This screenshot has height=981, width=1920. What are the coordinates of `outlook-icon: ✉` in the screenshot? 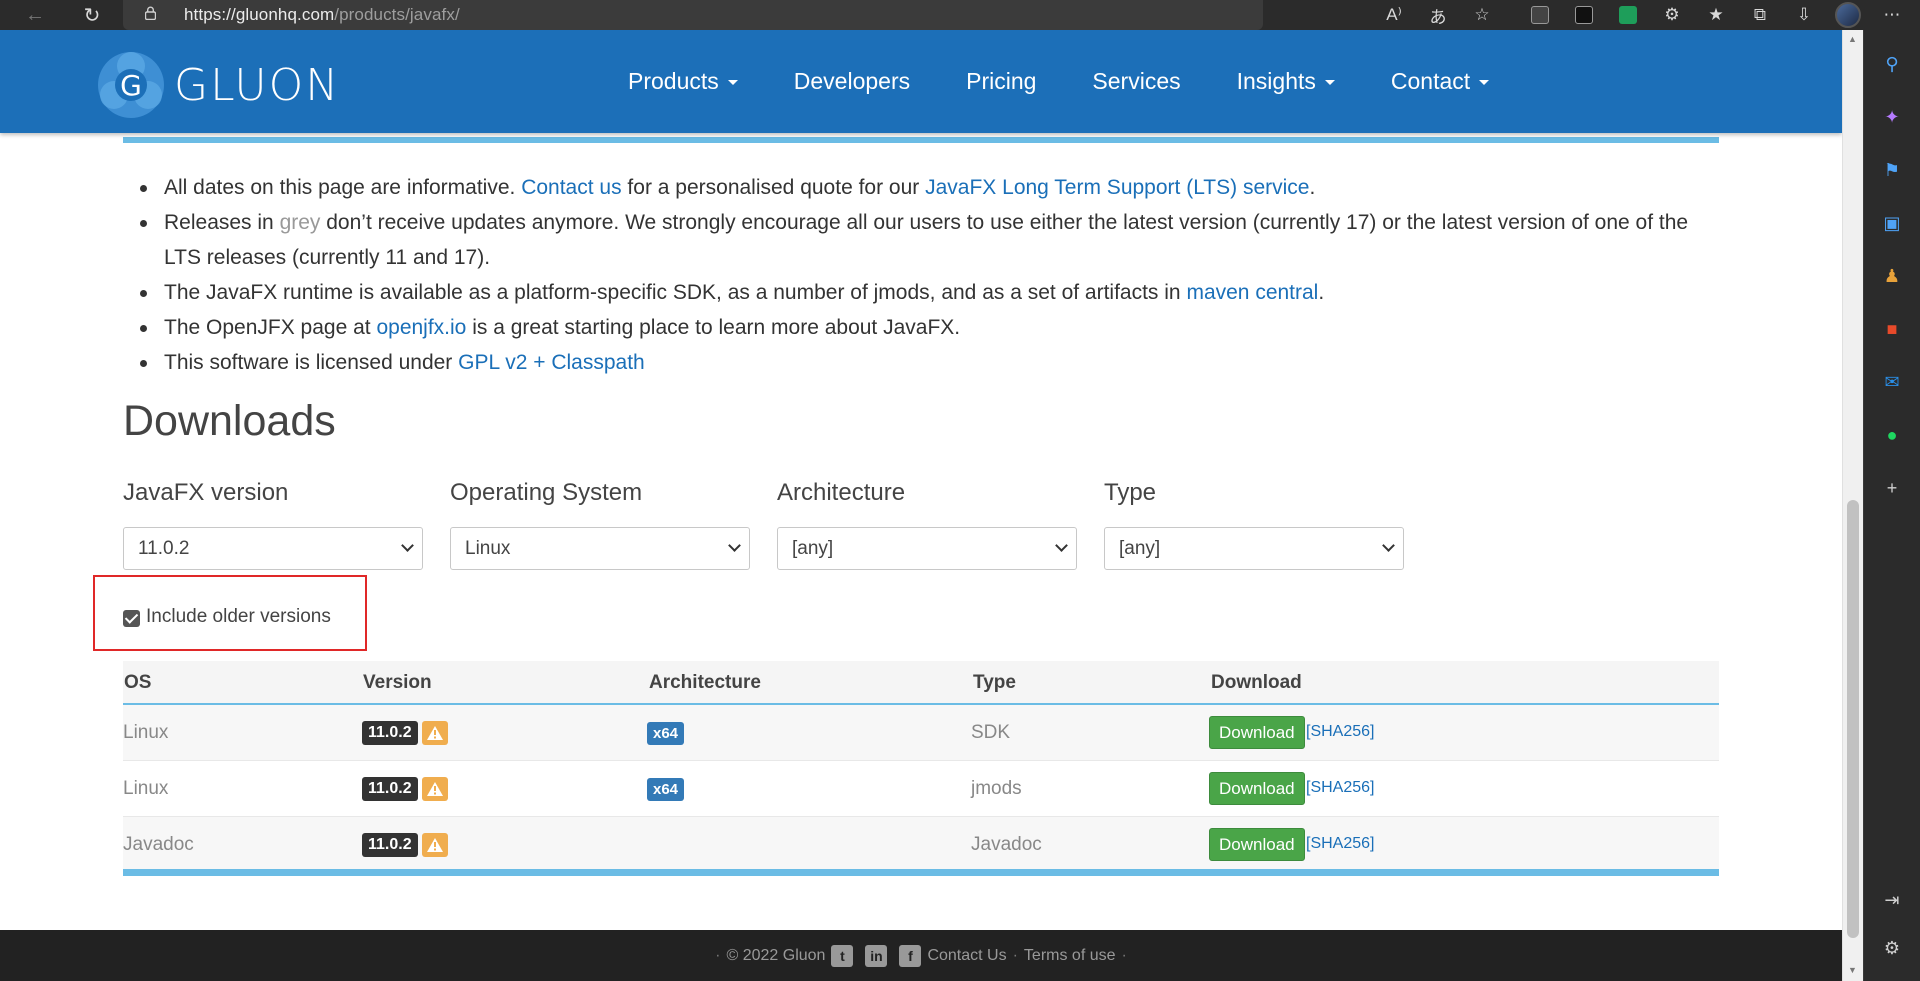 It's located at (1892, 382).